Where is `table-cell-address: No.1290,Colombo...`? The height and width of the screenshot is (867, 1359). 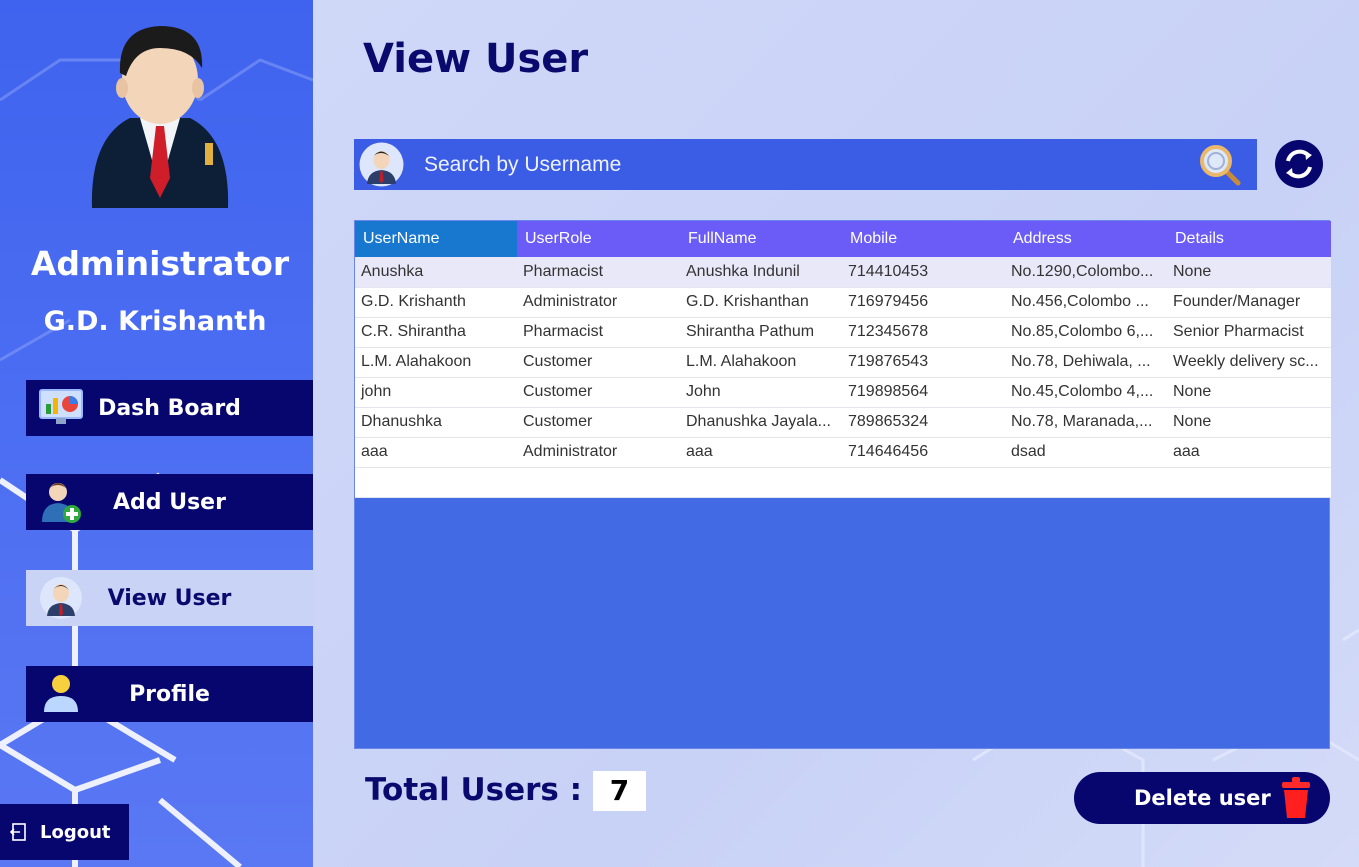 table-cell-address: No.1290,Colombo... is located at coordinates (1086, 272).